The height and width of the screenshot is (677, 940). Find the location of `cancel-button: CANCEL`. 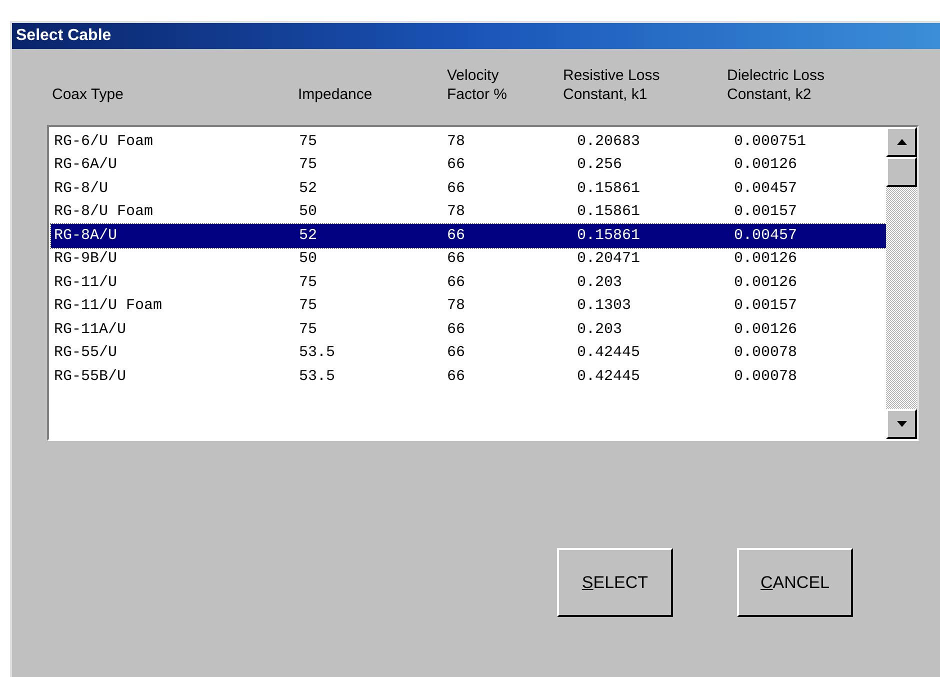

cancel-button: CANCEL is located at coordinates (795, 582).